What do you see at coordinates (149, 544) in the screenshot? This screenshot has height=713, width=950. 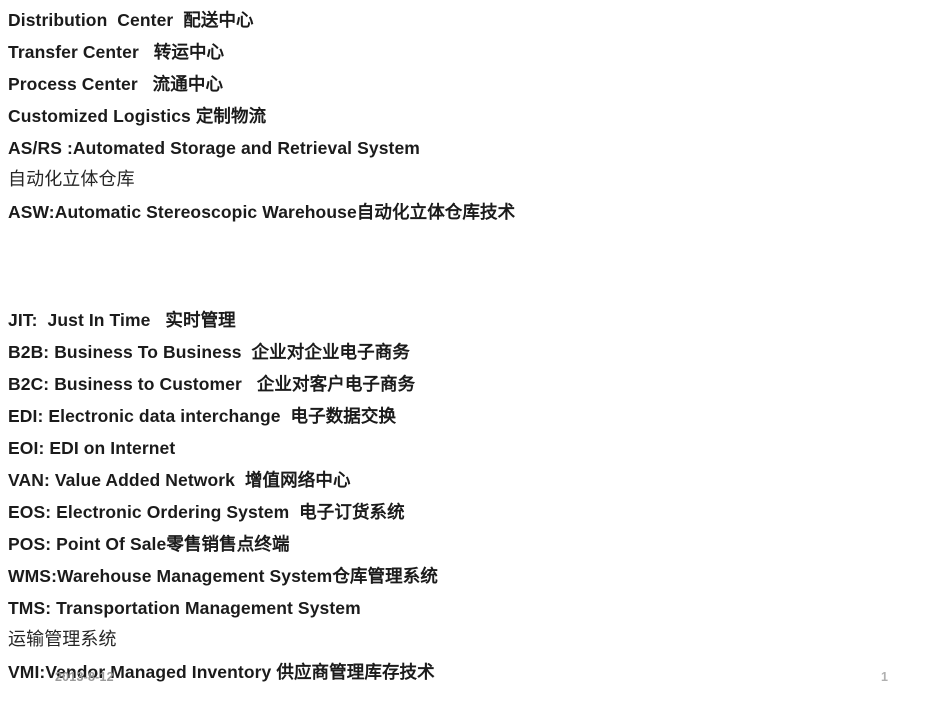 I see `text-line: POS: Point Of Sale零售销售点终端` at bounding box center [149, 544].